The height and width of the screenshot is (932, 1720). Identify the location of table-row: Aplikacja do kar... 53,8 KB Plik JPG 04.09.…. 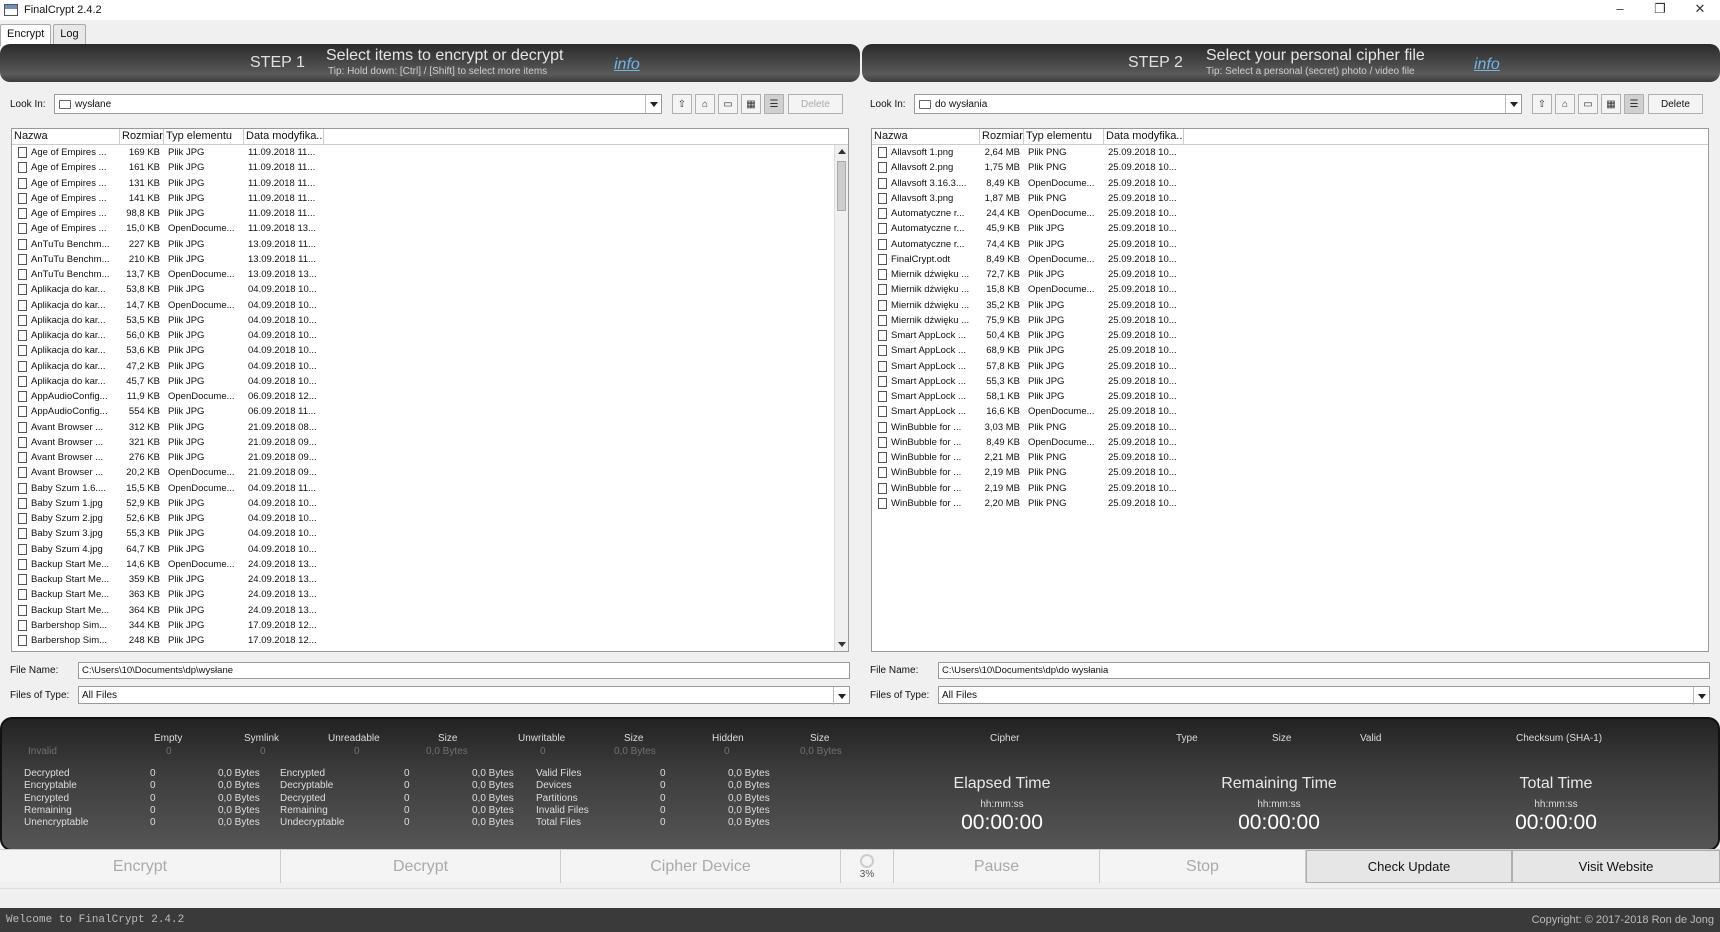
(430, 289).